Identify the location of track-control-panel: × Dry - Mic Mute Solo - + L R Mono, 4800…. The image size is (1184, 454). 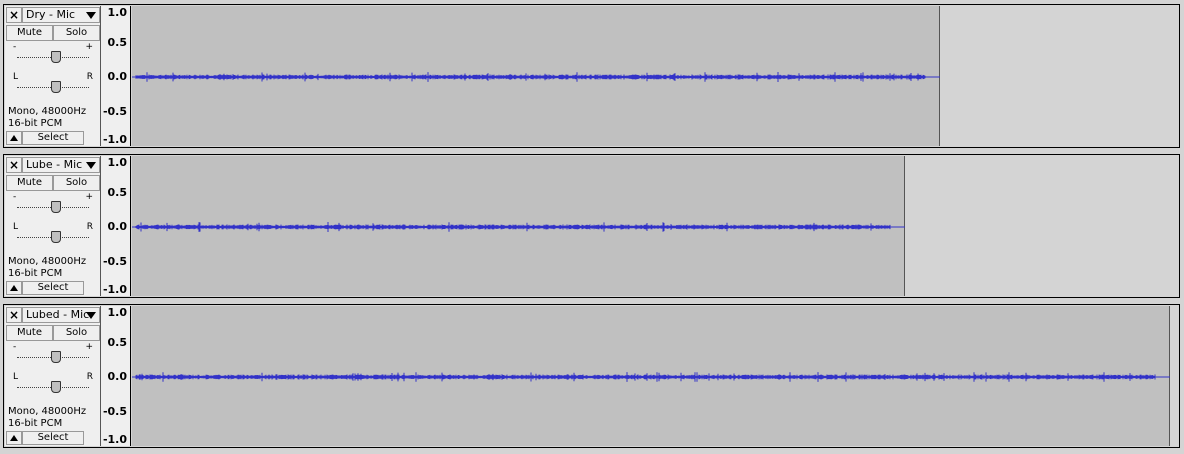
(53, 76).